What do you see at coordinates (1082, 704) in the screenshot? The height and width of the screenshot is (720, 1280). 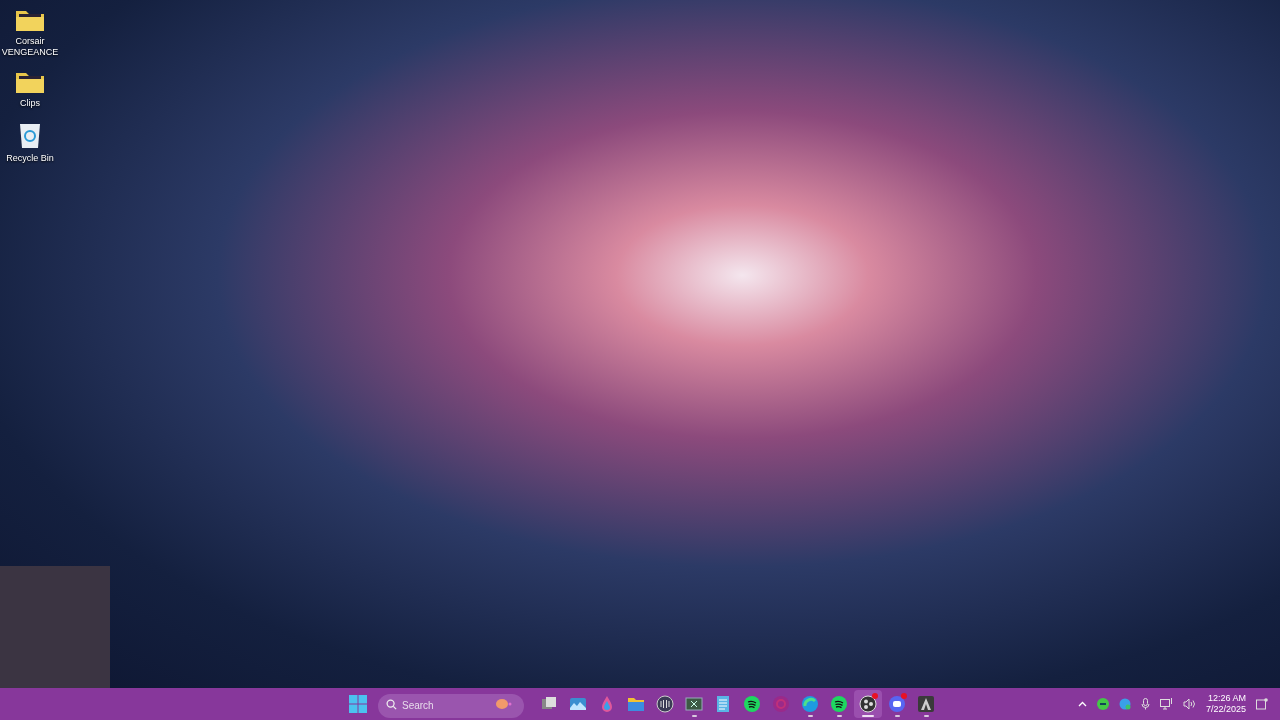 I see `chevron-up-icon` at bounding box center [1082, 704].